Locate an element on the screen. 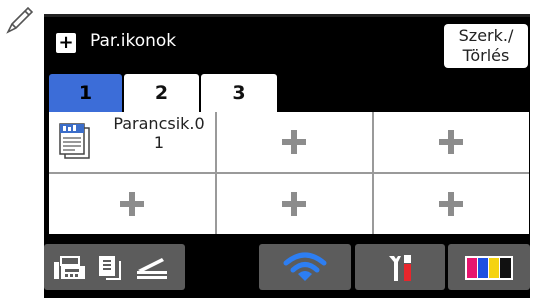  pencil-icon is located at coordinates (20, 20).